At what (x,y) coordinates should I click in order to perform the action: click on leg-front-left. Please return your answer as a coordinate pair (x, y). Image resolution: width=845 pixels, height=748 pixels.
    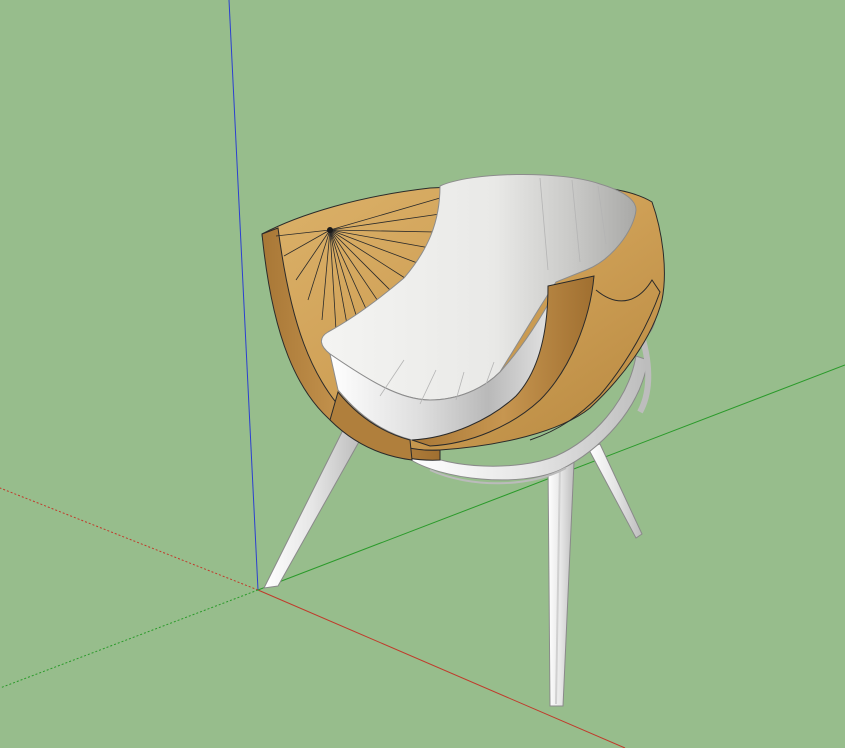
    Looking at the image, I should click on (312, 509).